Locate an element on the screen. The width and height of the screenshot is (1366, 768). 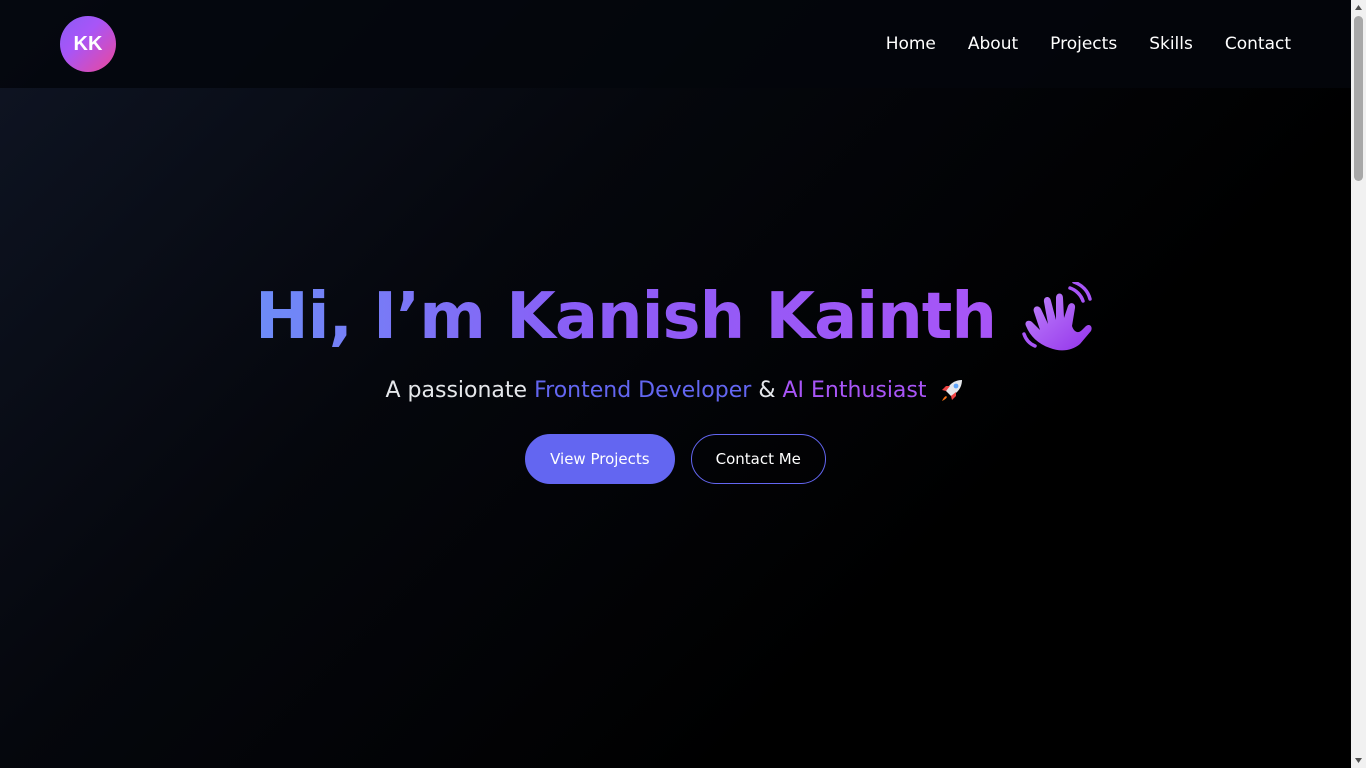
subtitle-prefix: A passionate is located at coordinates (456, 390).